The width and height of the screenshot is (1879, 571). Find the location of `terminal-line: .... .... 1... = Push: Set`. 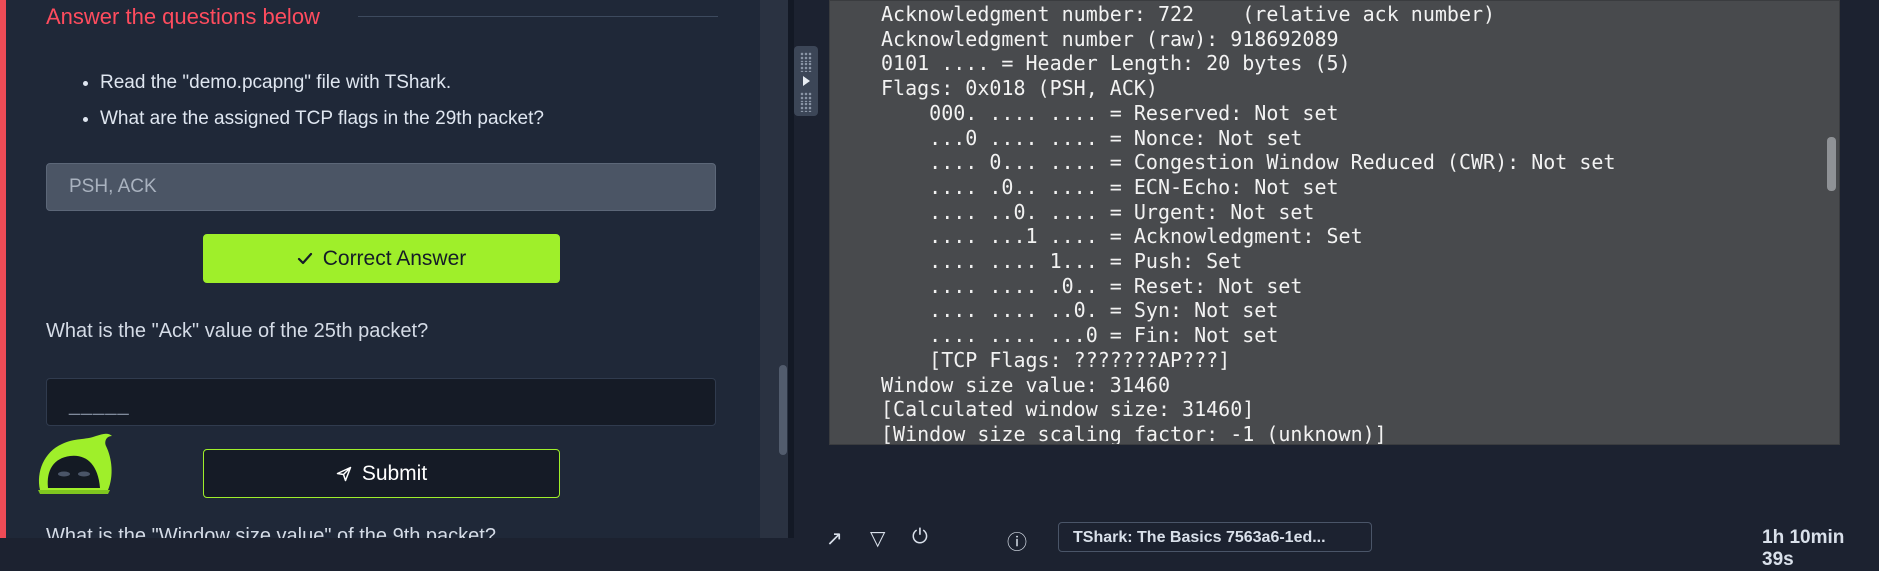

terminal-line: .... .... 1... = Push: Set is located at coordinates (1062, 261).